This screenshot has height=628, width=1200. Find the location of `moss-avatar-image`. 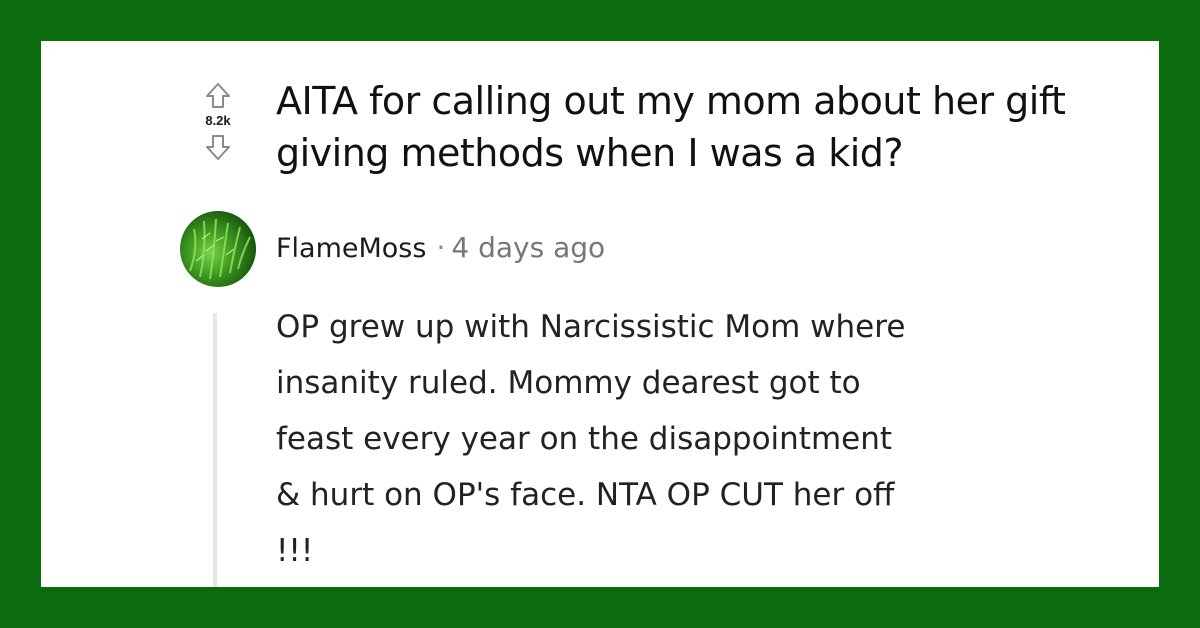

moss-avatar-image is located at coordinates (220, 249).